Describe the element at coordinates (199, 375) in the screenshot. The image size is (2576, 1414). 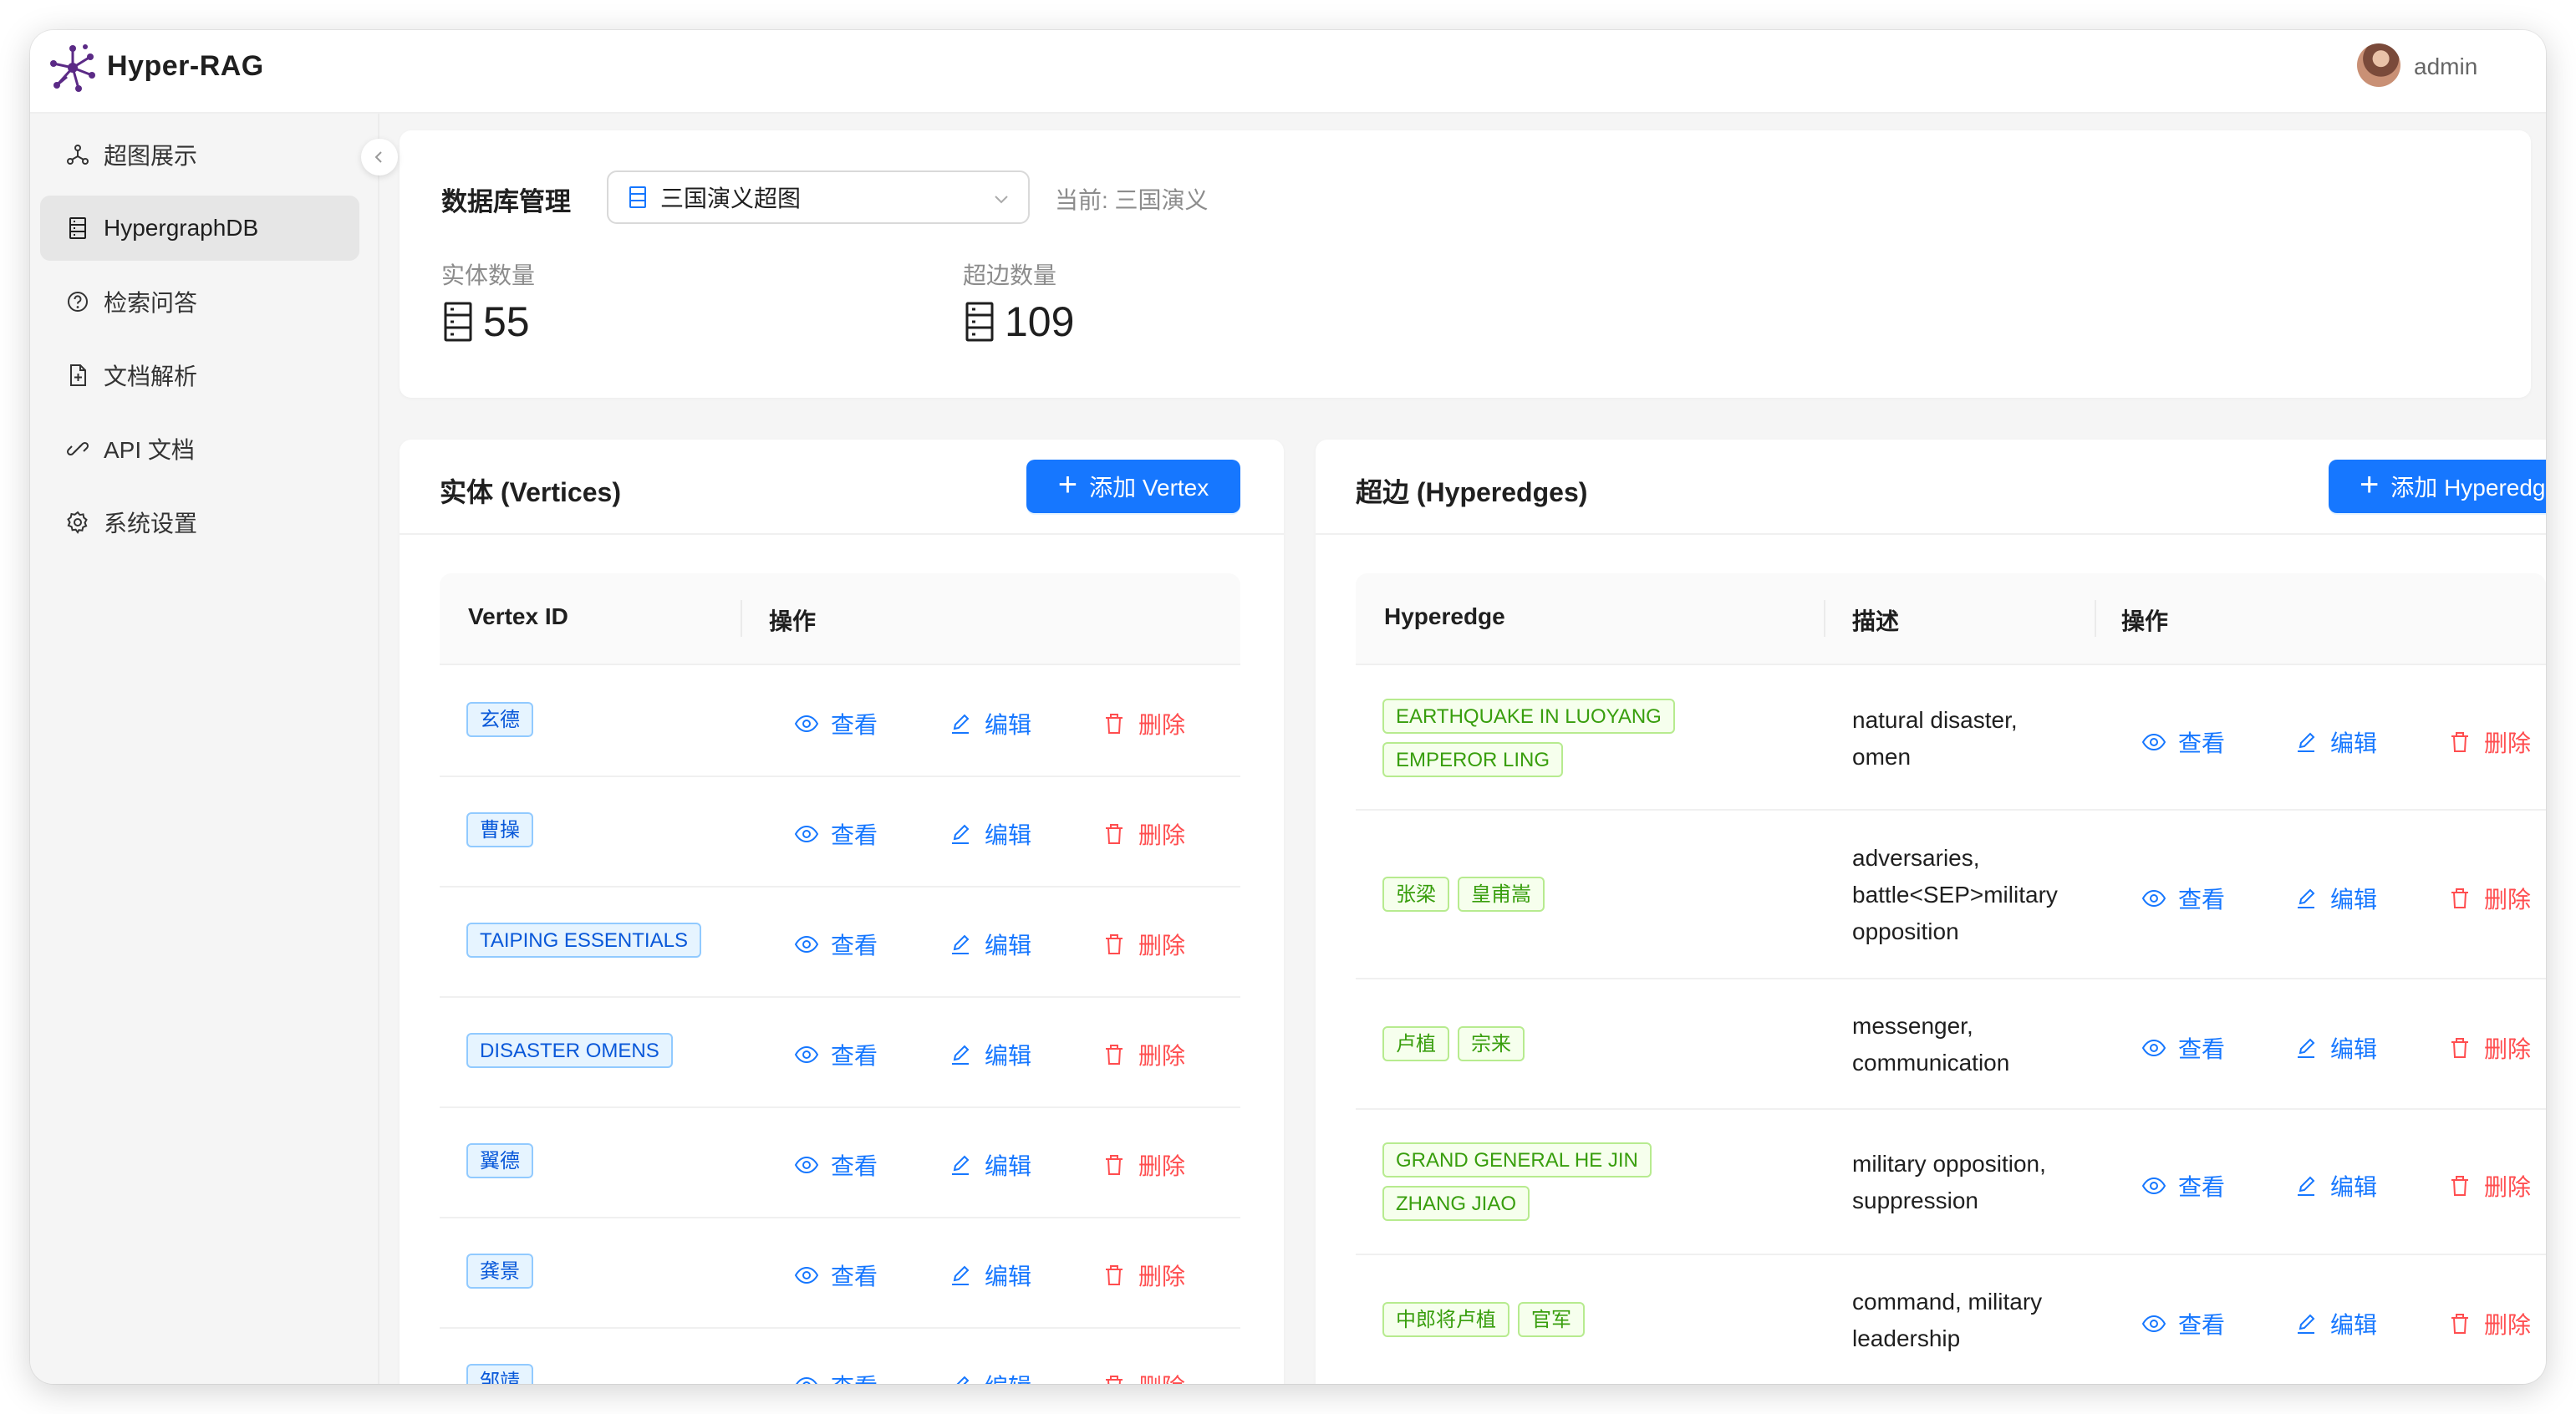
I see `sidebar-item-docs: 文档解析` at that location.